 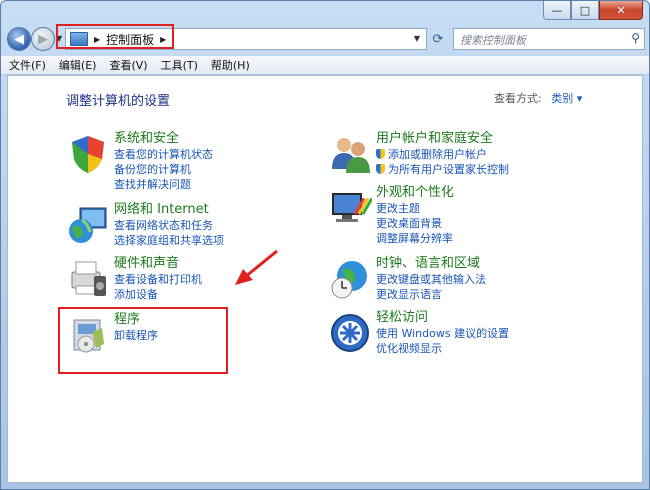 I want to click on search-icon: ⚲, so click(x=635, y=38).